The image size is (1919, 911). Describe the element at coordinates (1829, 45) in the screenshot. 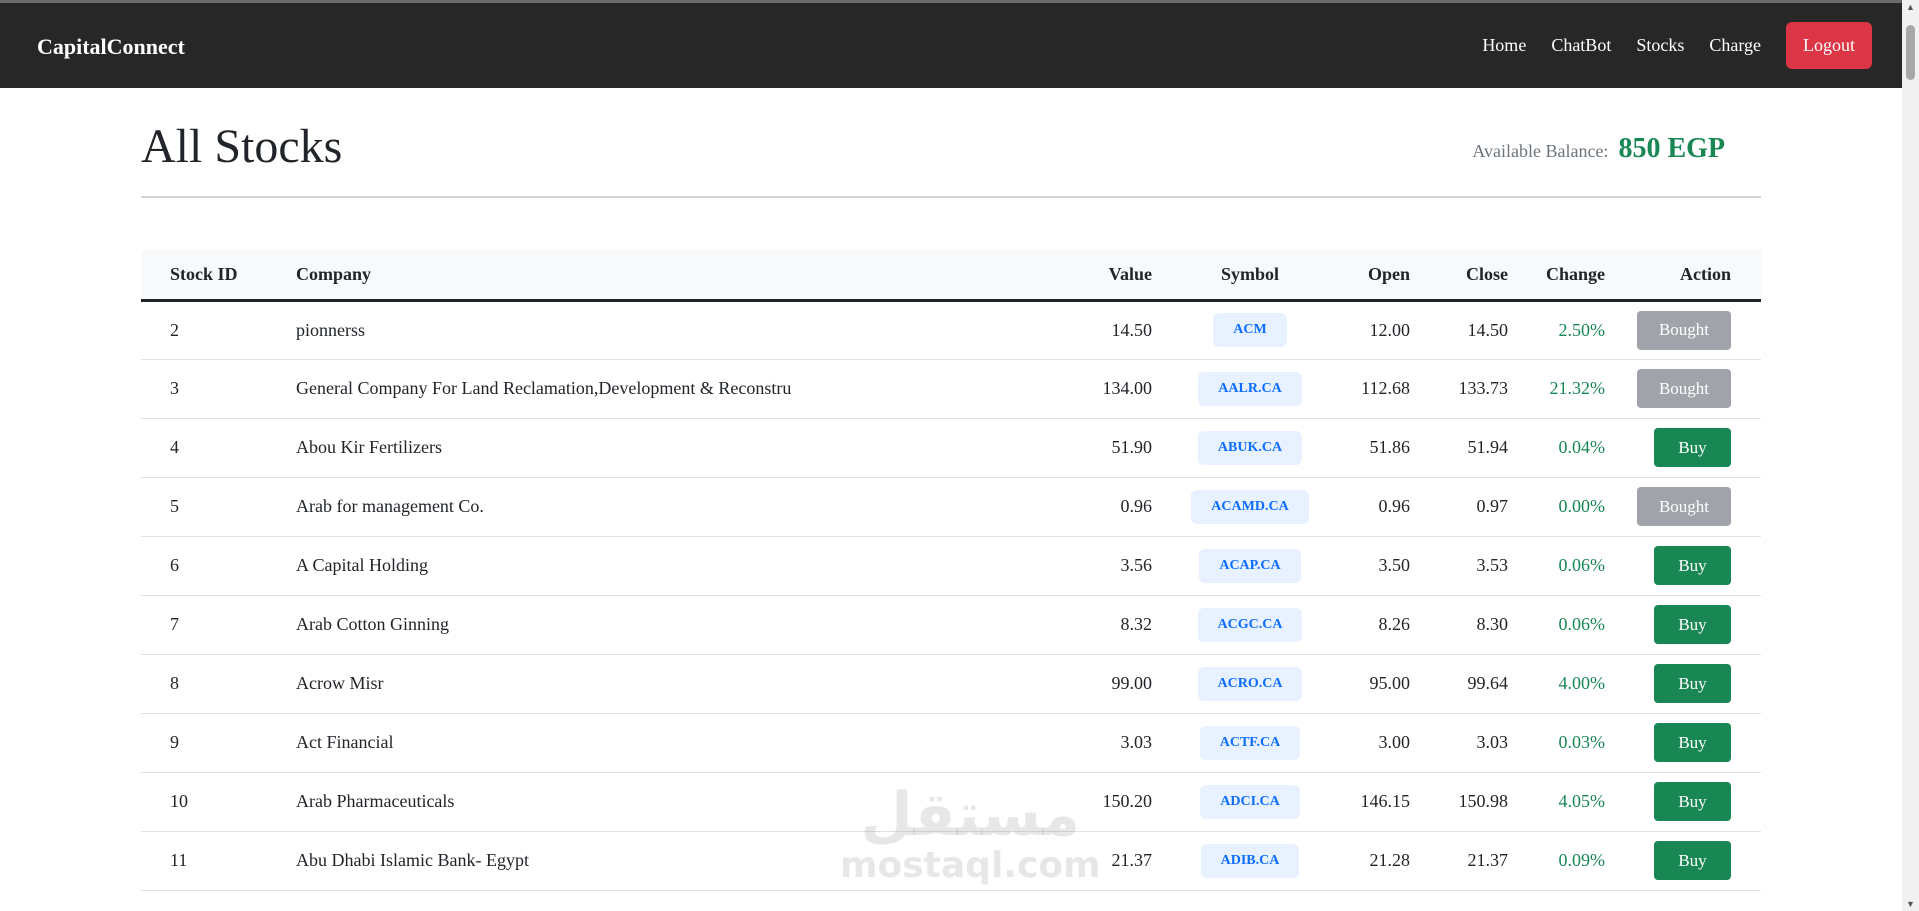

I see `logout-button: Logout` at that location.